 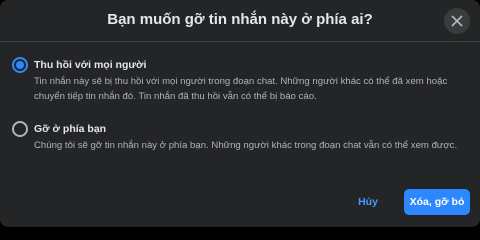 What do you see at coordinates (90, 65) in the screenshot?
I see `option-label: Thu hồi với mọi người` at bounding box center [90, 65].